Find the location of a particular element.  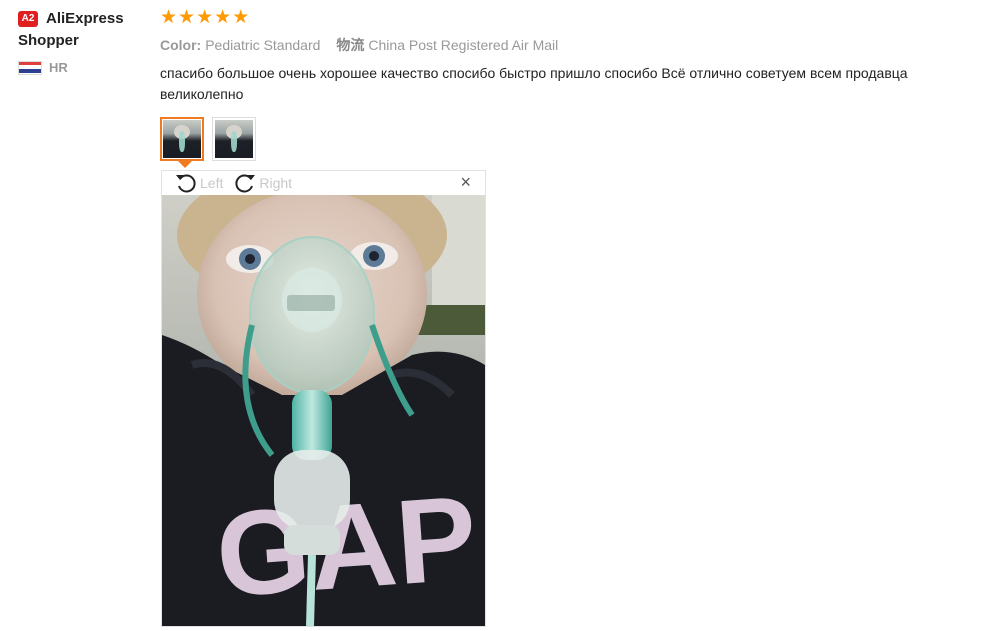

buyer-name-line2: Shopper is located at coordinates (48, 40).